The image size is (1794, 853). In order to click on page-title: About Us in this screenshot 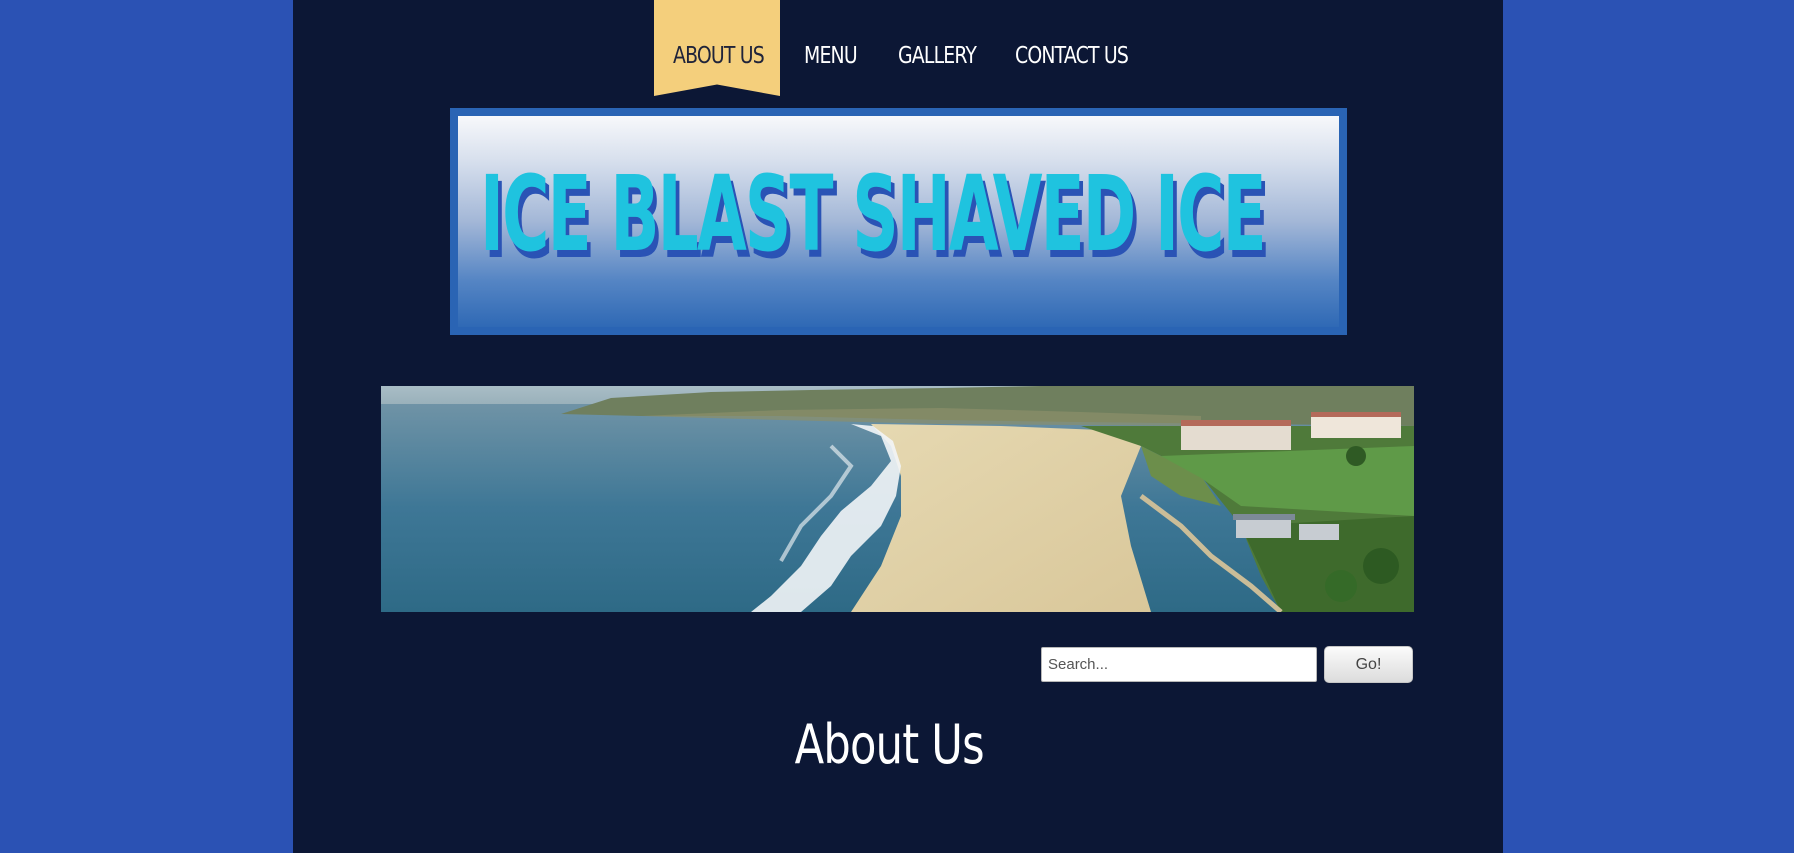, I will do `click(889, 745)`.